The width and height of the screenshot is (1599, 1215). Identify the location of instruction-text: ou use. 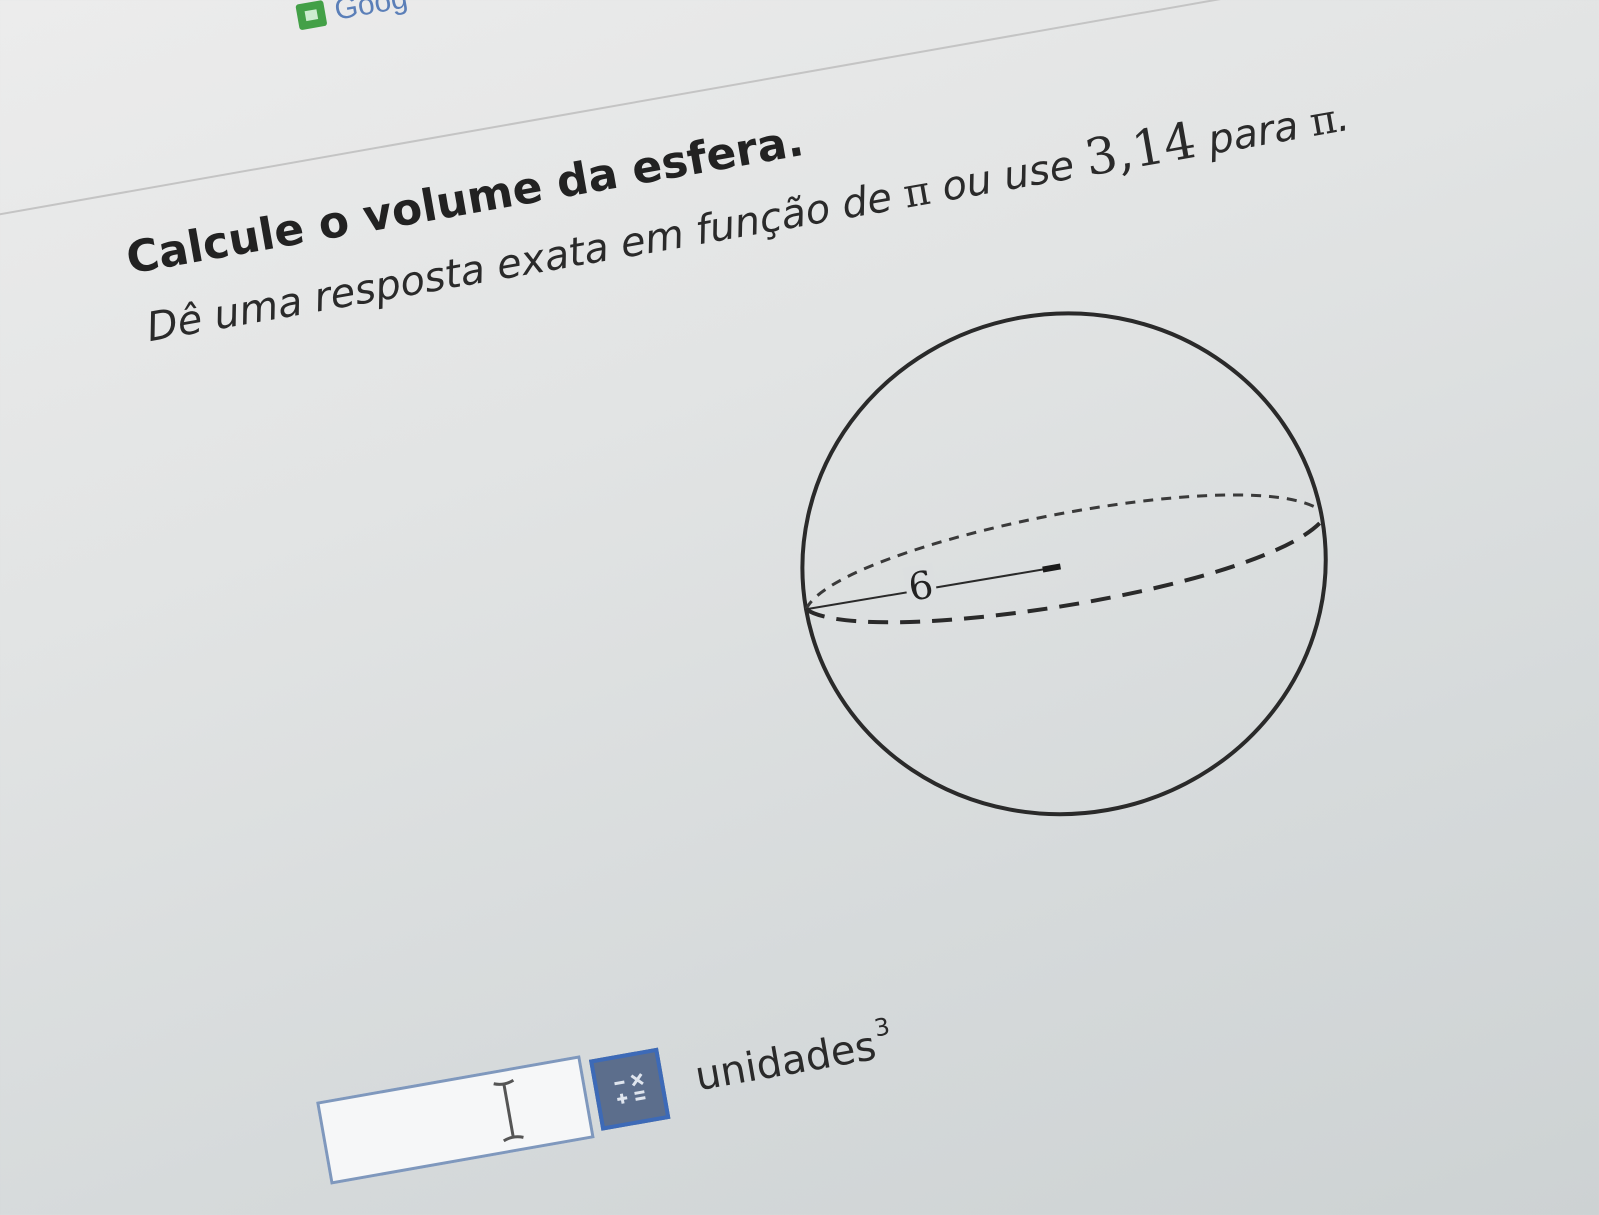
(1008, 177).